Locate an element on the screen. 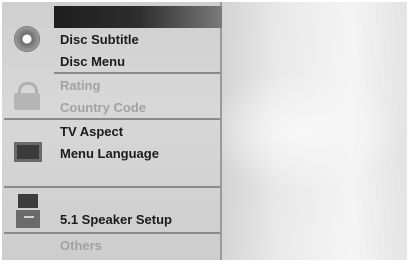 The height and width of the screenshot is (264, 409). menu-header-bar is located at coordinates (138, 17).